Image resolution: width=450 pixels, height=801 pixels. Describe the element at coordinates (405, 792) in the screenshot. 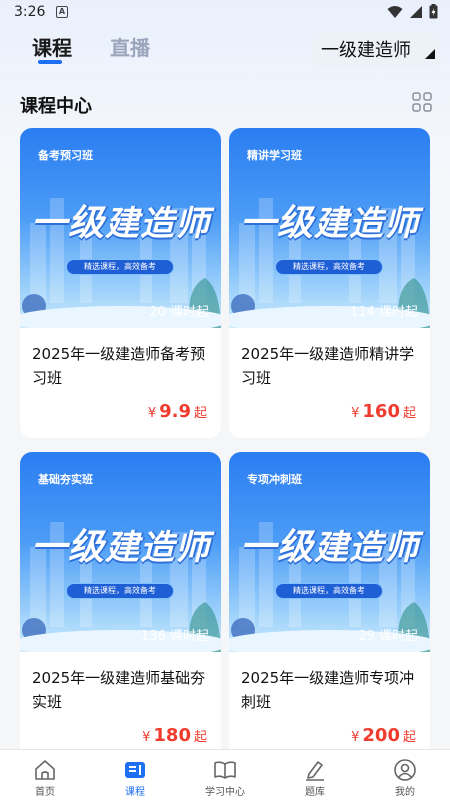

I see `nav-label: 我的` at that location.